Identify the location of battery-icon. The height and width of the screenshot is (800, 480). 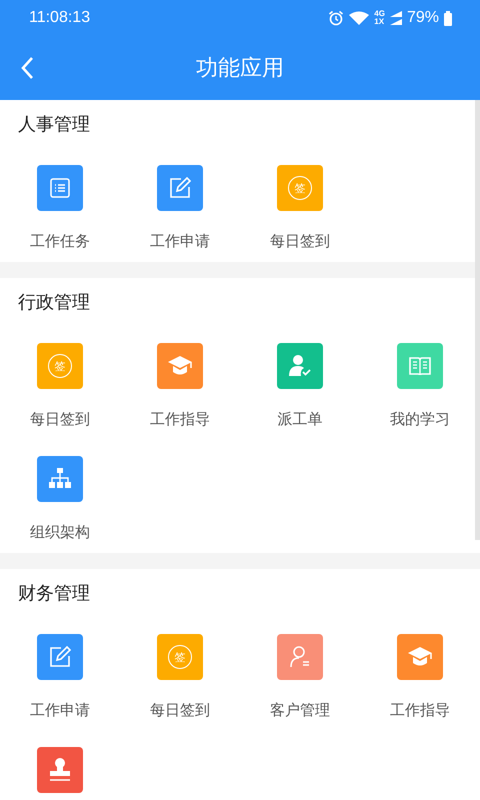
(448, 18).